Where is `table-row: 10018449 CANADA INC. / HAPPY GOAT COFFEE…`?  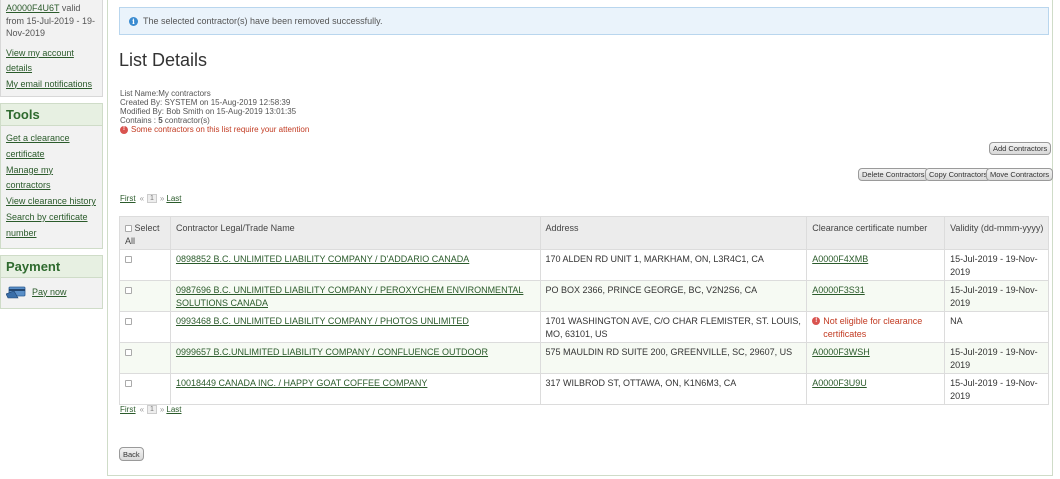 table-row: 10018449 CANADA INC. / HAPPY GOAT COFFEE… is located at coordinates (584, 389).